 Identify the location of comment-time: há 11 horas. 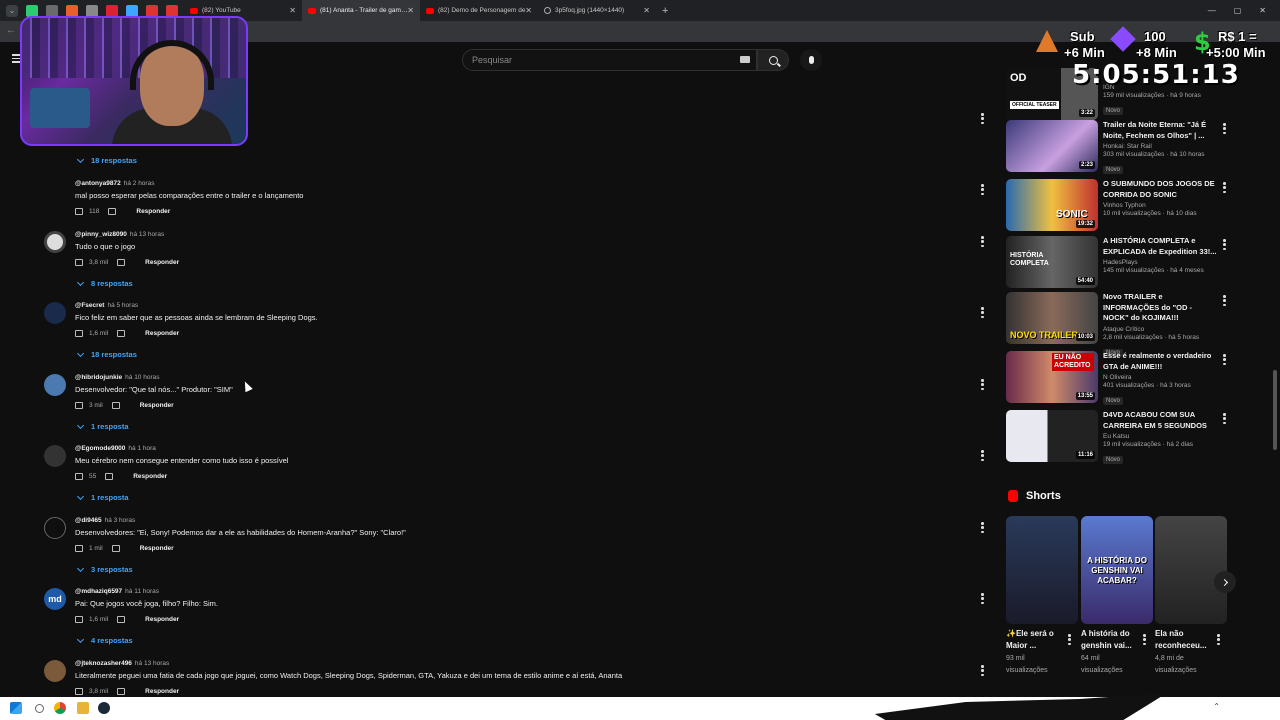
(142, 591).